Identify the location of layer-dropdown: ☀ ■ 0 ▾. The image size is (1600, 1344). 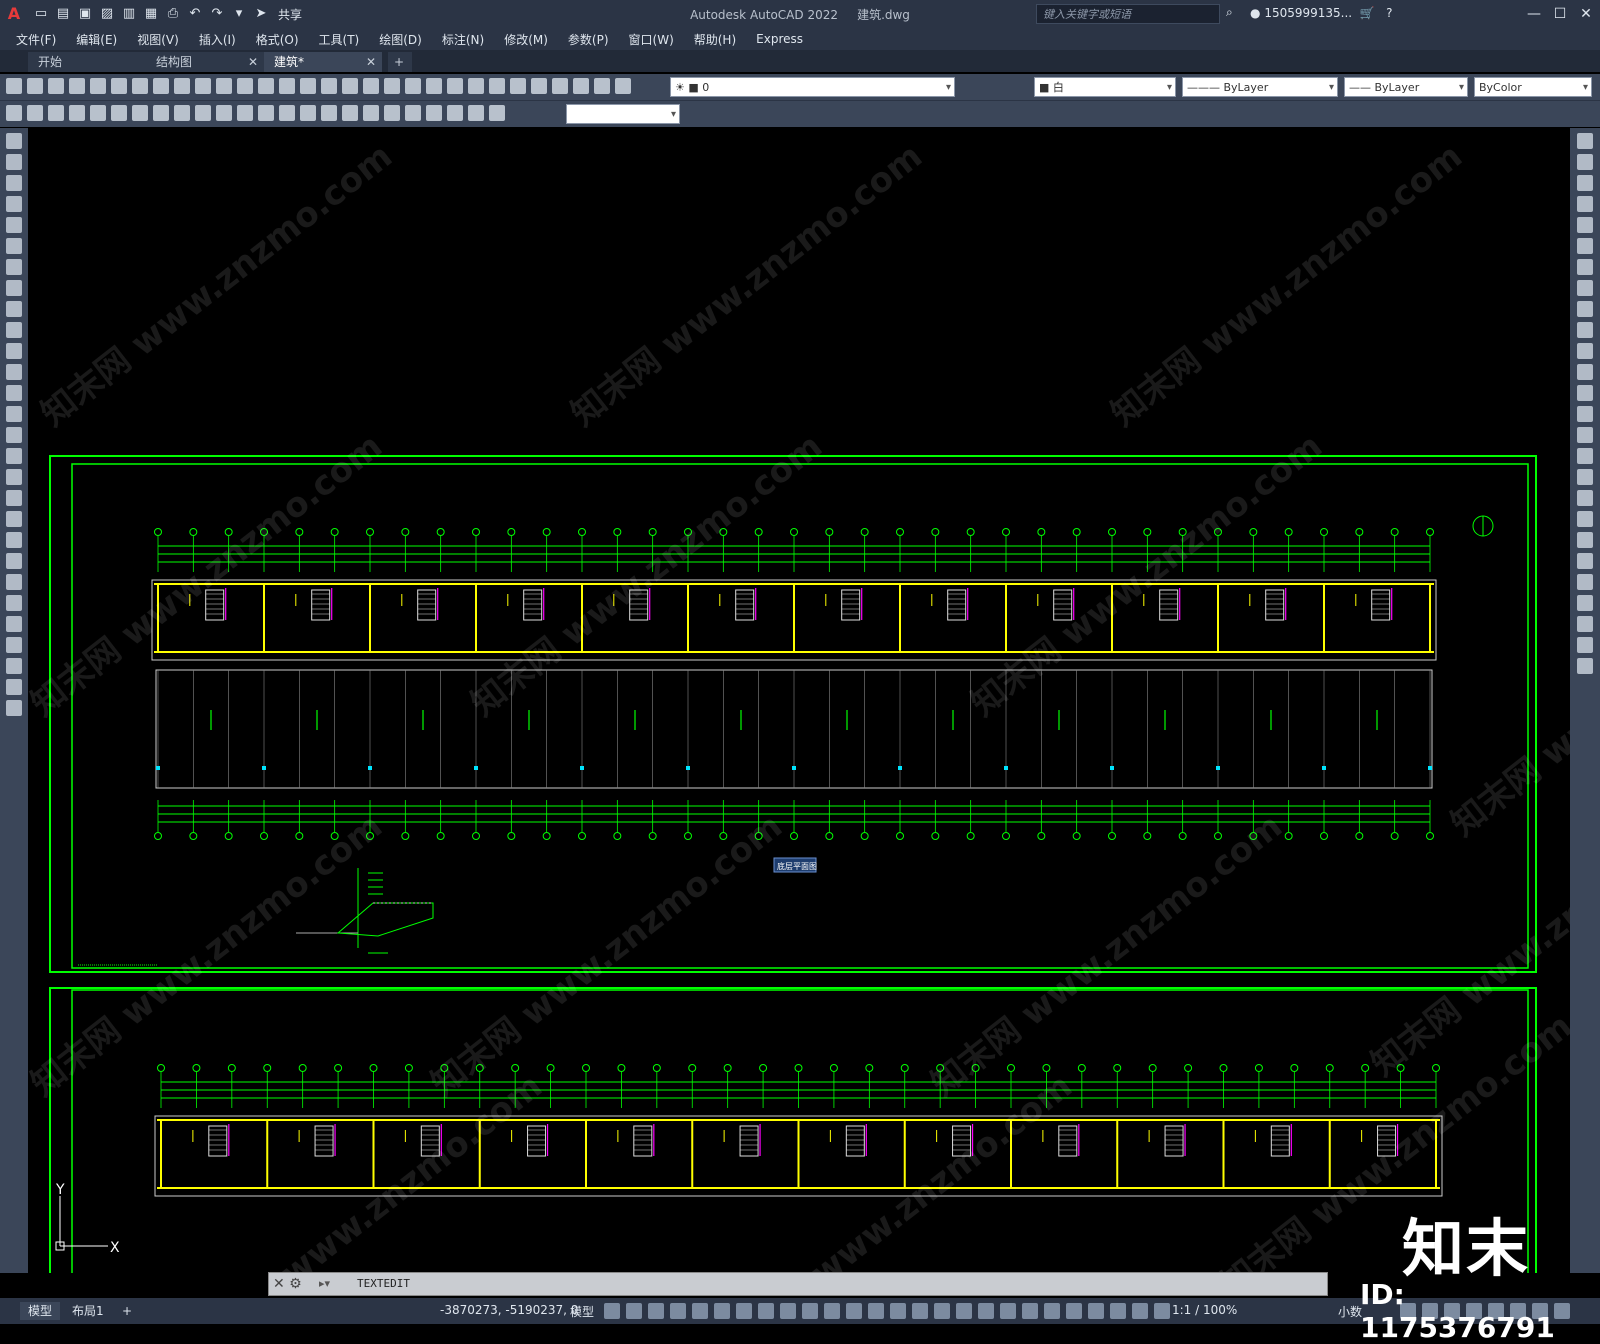
(812, 87).